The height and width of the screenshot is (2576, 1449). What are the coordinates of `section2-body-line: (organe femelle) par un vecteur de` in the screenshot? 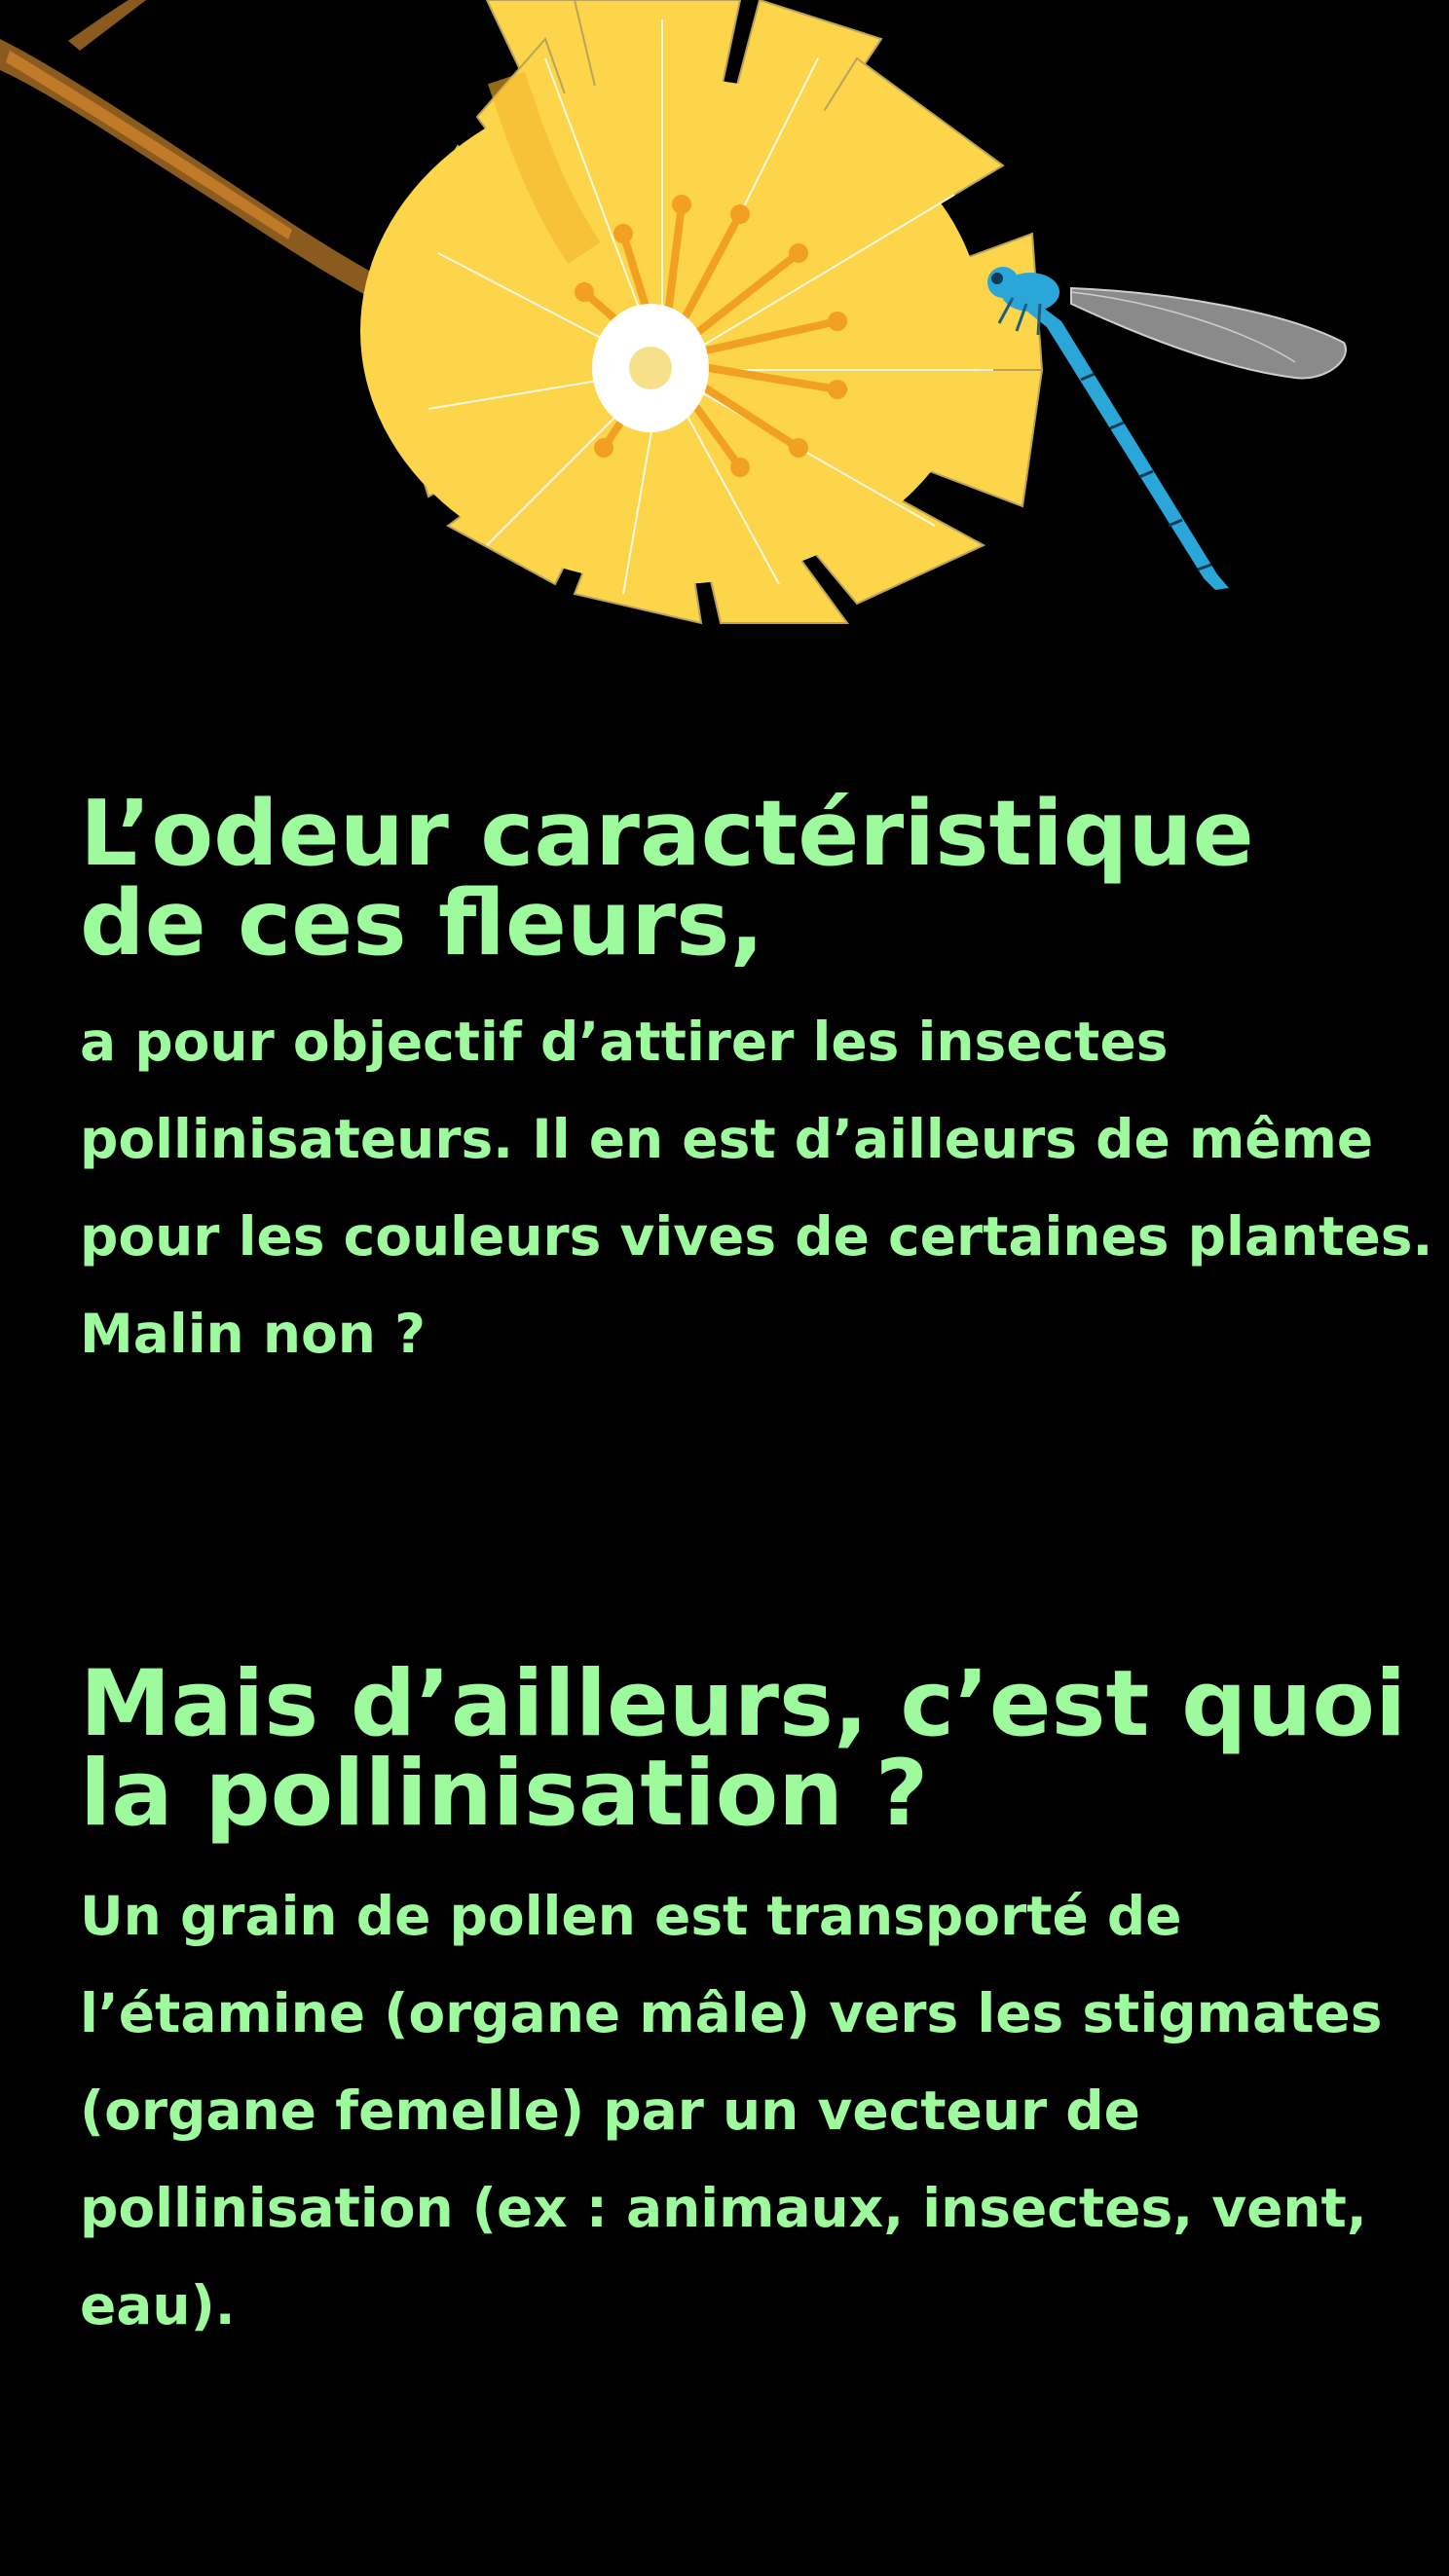 It's located at (610, 2110).